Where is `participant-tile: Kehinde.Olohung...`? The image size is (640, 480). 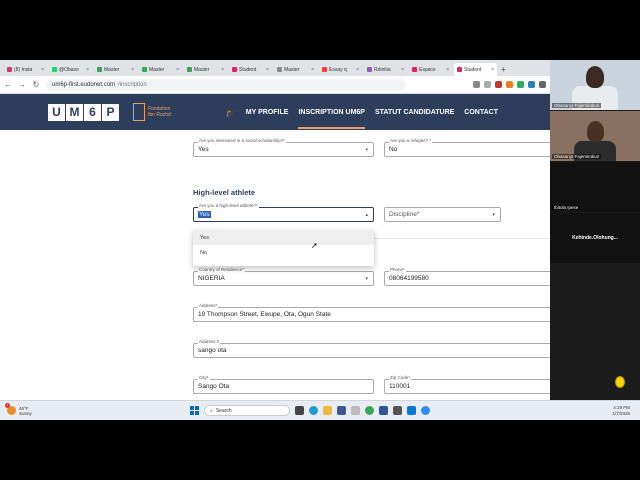
participant-tile: Kehinde.Olohung... is located at coordinates (595, 238).